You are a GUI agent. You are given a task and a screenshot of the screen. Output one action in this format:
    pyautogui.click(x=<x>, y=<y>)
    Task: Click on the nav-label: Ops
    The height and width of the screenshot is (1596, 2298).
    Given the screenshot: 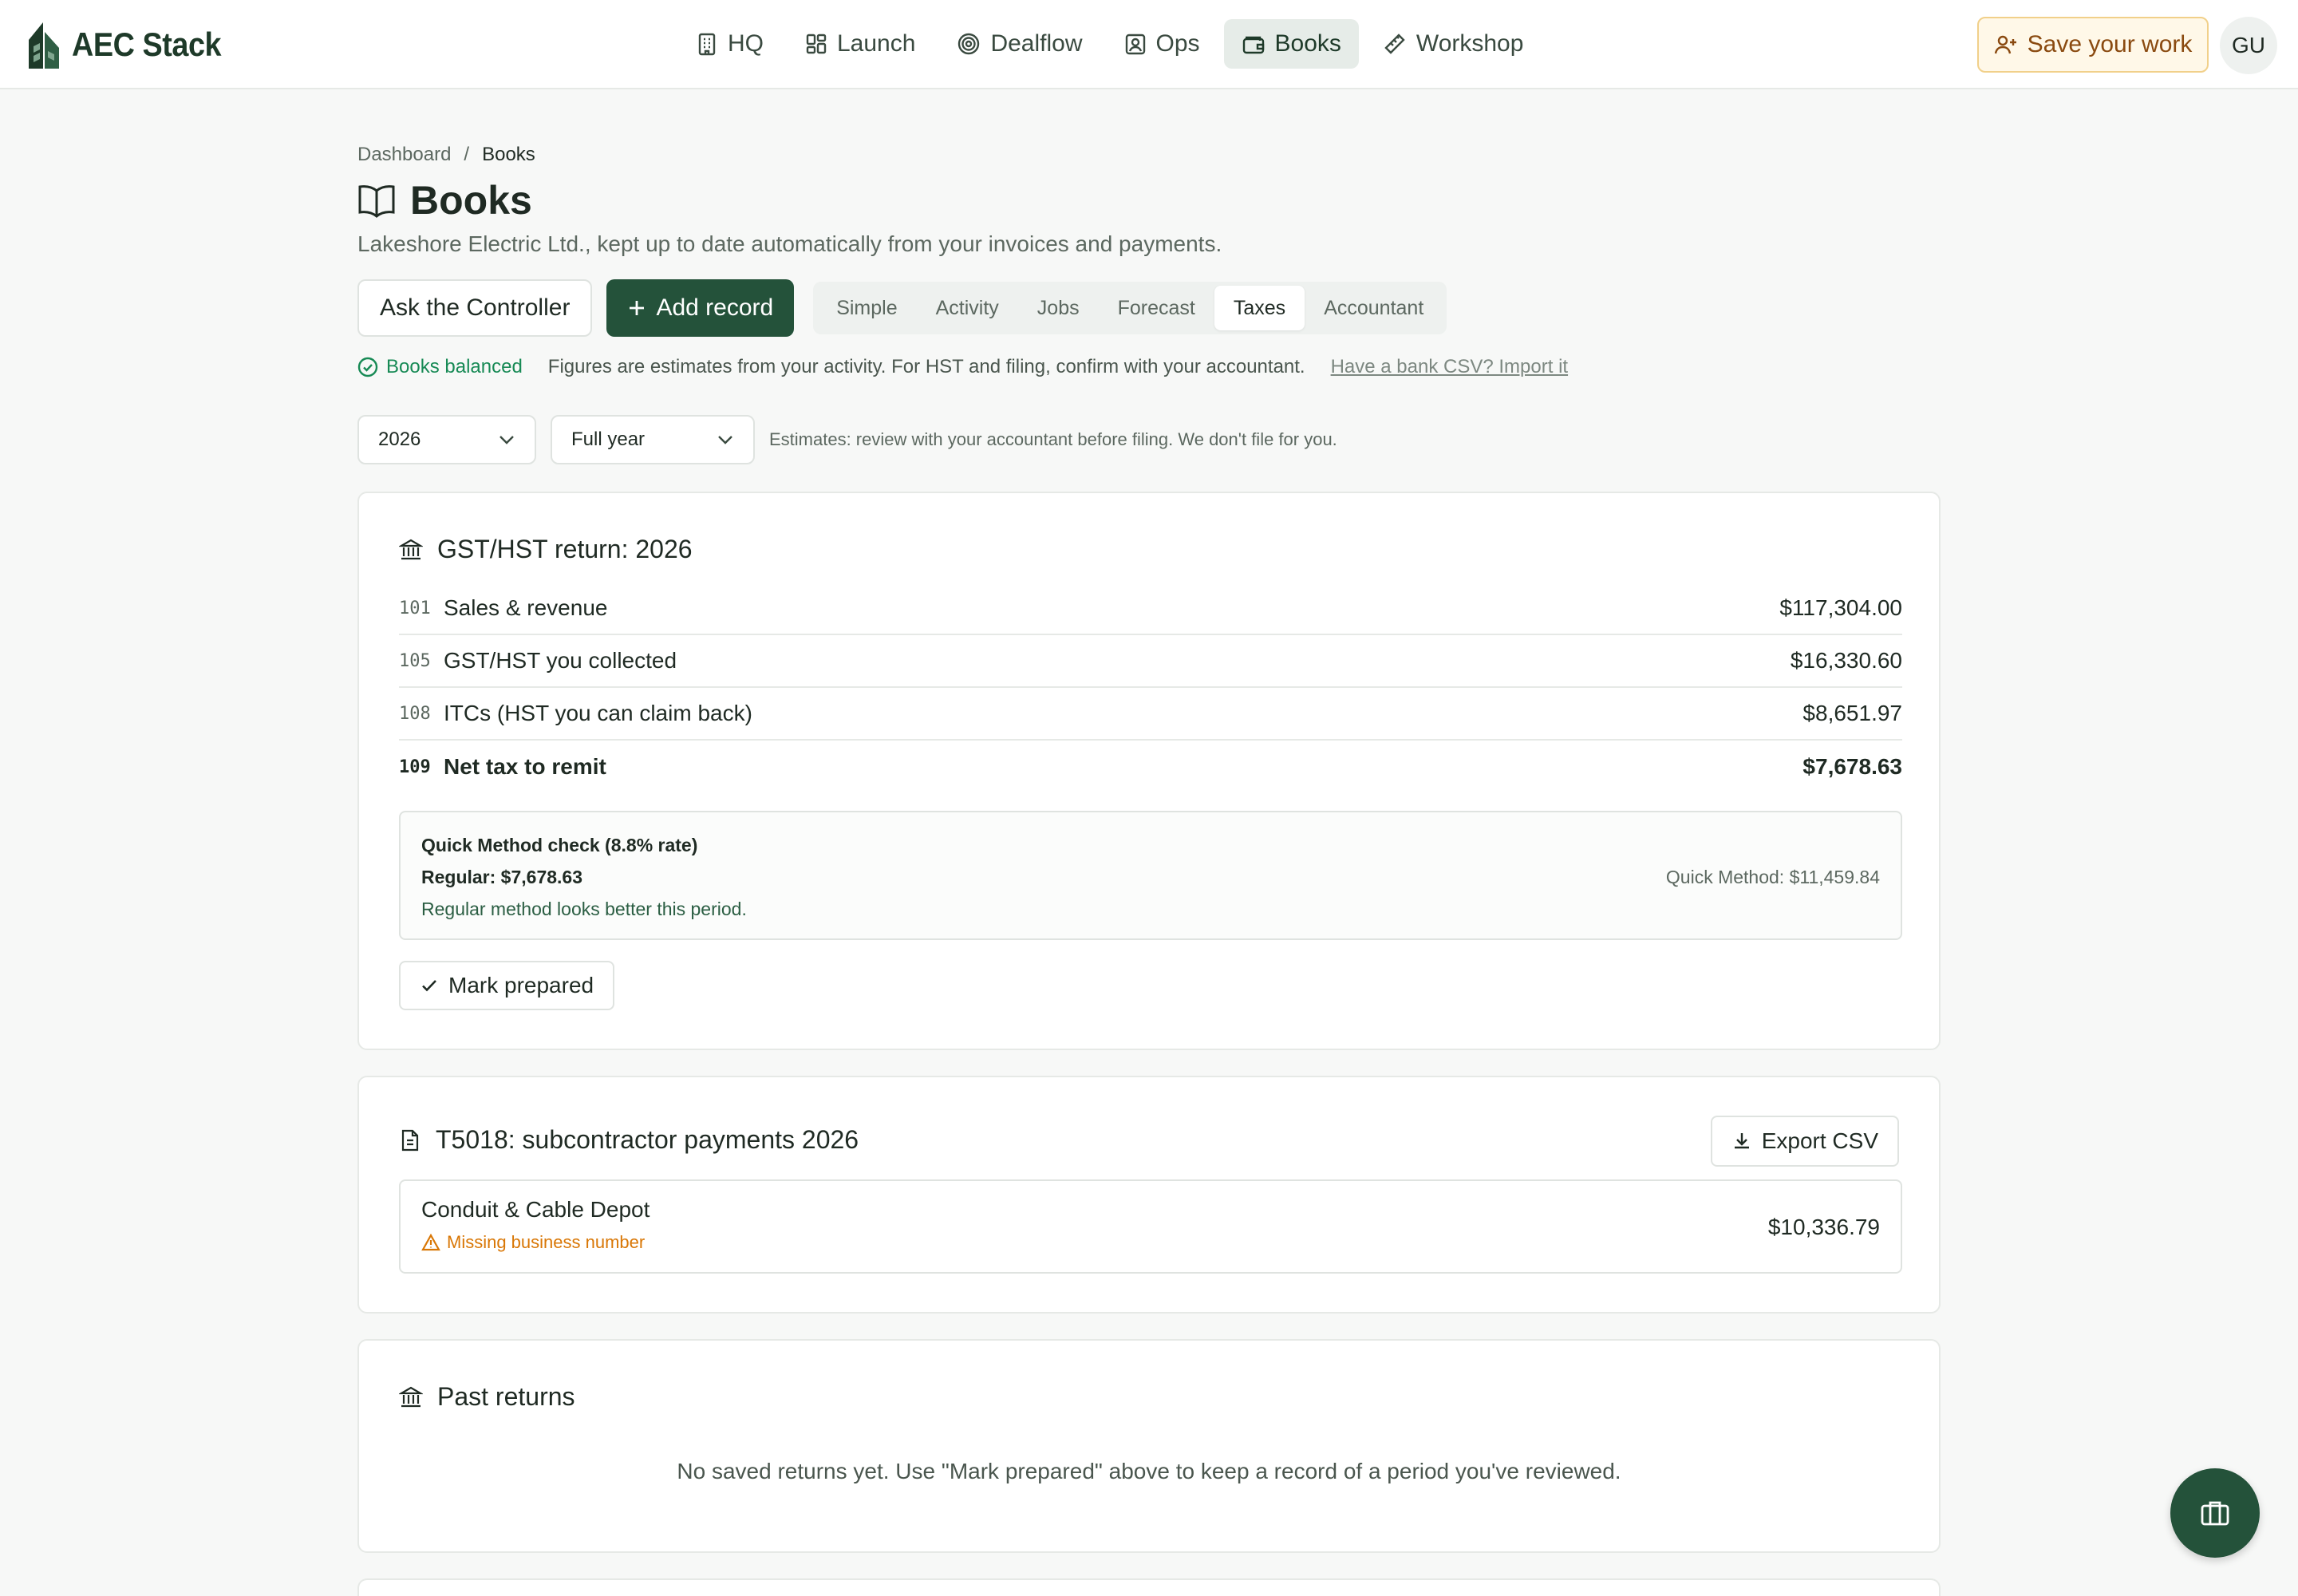 What is the action you would take?
    pyautogui.click(x=1178, y=43)
    